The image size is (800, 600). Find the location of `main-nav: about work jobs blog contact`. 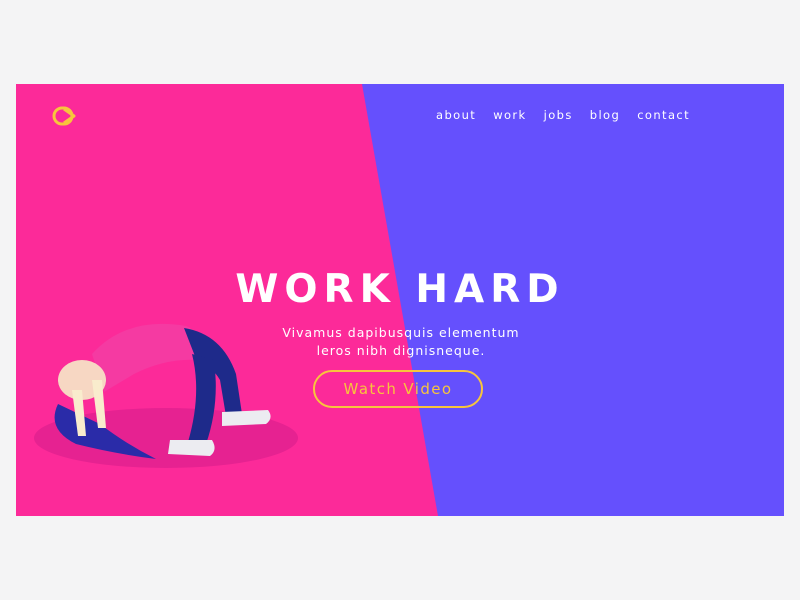

main-nav: about work jobs blog contact is located at coordinates (571, 115).